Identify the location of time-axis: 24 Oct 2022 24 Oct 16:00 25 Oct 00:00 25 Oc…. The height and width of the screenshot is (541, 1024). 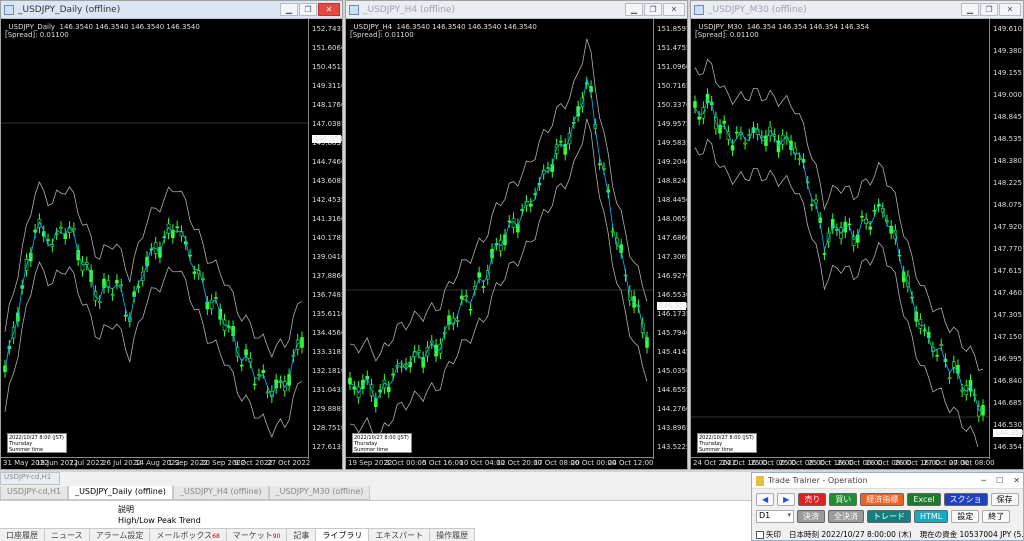
(843, 463).